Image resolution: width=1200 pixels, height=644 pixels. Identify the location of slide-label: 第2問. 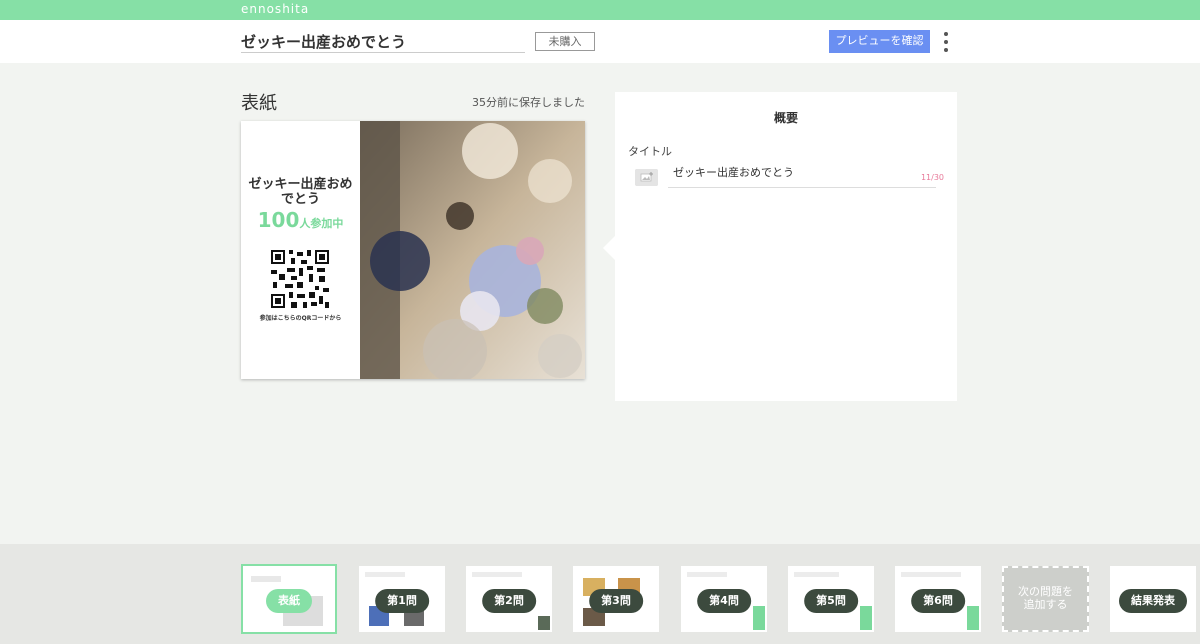
(509, 601).